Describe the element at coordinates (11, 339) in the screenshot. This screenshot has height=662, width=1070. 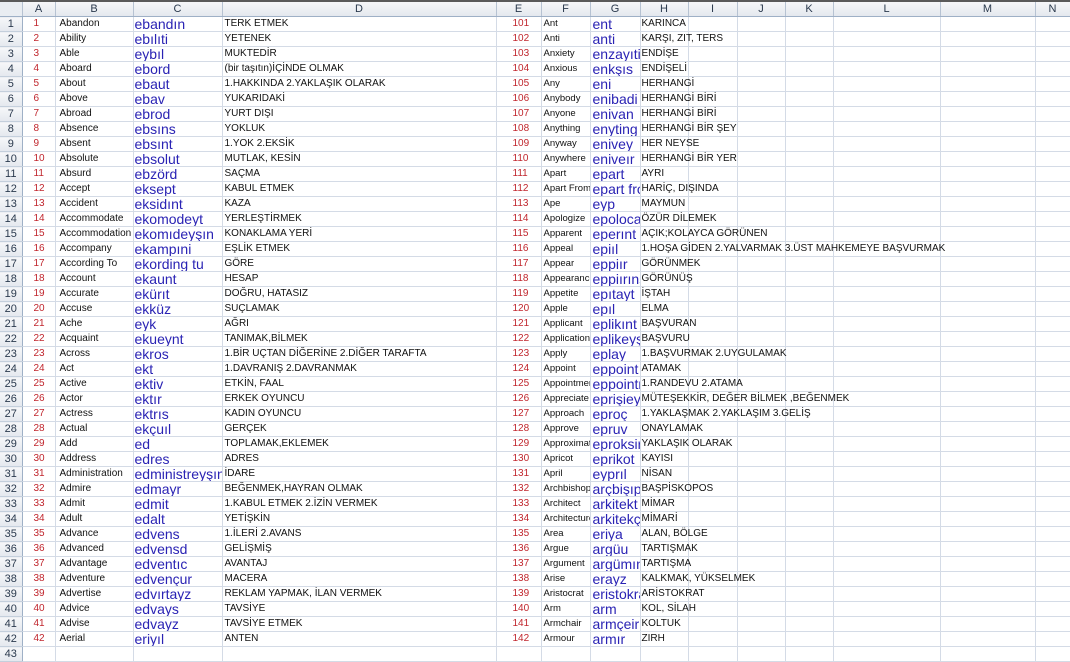
I see `row-header: 22` at that location.